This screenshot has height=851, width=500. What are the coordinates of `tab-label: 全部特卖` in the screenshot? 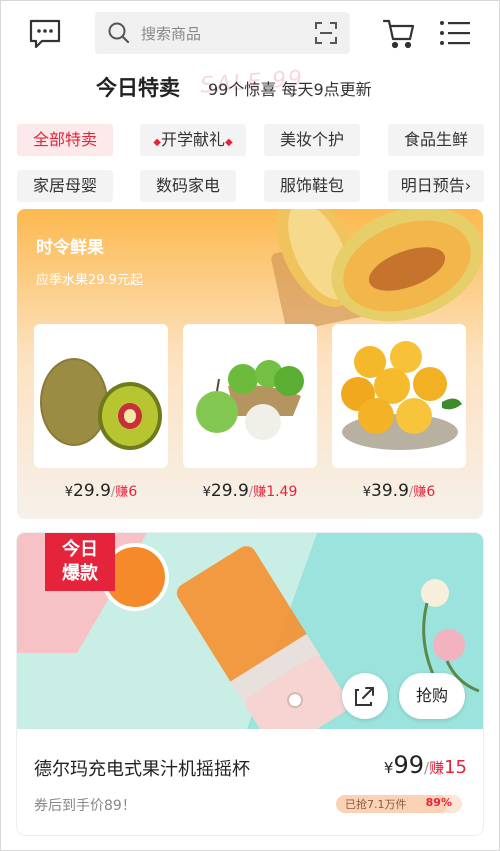 It's located at (64, 139).